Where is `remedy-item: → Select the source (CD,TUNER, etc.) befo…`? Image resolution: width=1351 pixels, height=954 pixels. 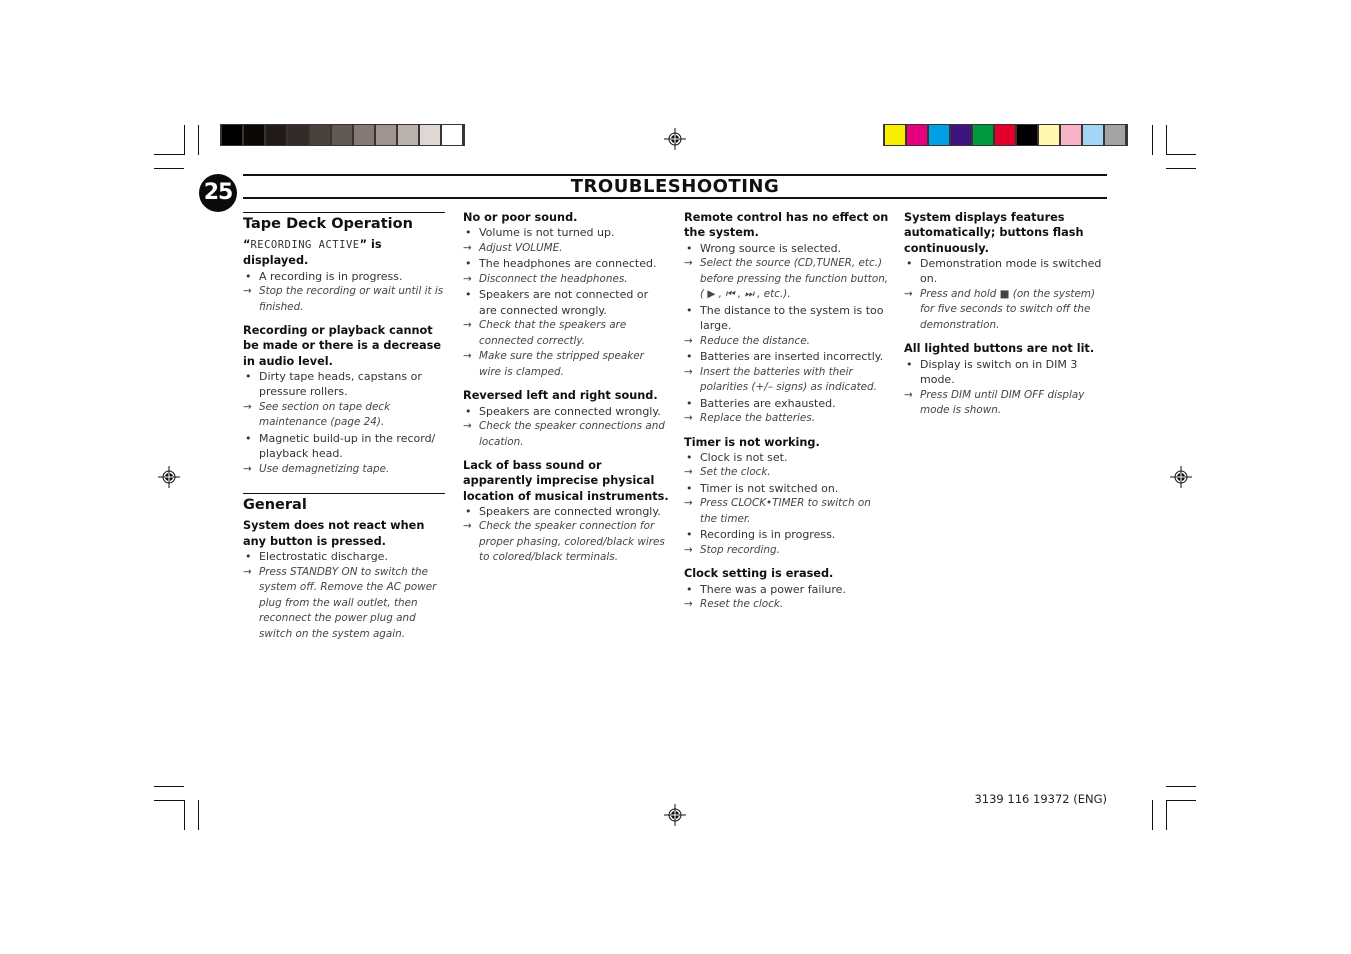
remedy-item: → Select the source (CD,TUNER, etc.) befo… is located at coordinates (787, 279).